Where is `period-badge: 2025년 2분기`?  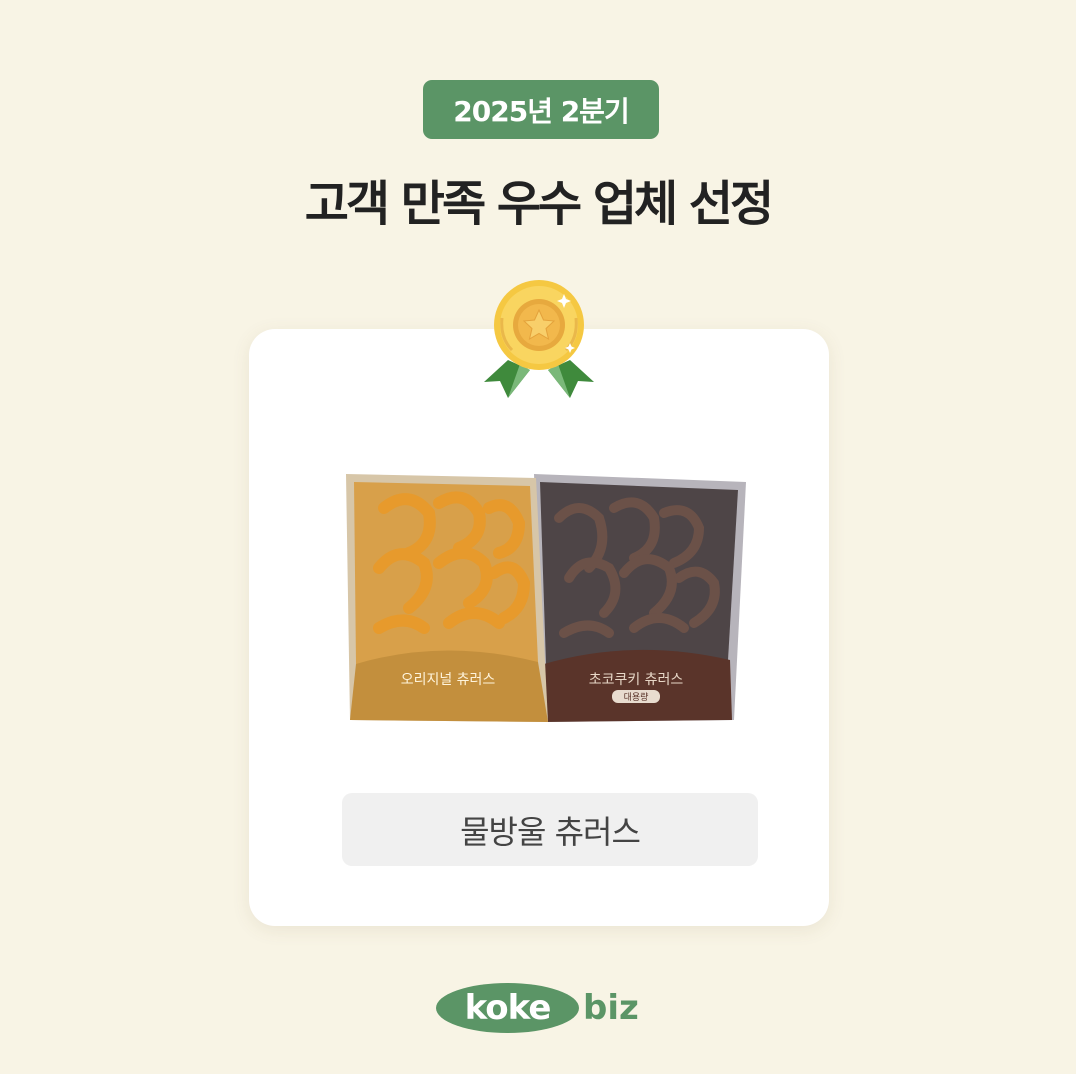
period-badge: 2025년 2분기 is located at coordinates (541, 109).